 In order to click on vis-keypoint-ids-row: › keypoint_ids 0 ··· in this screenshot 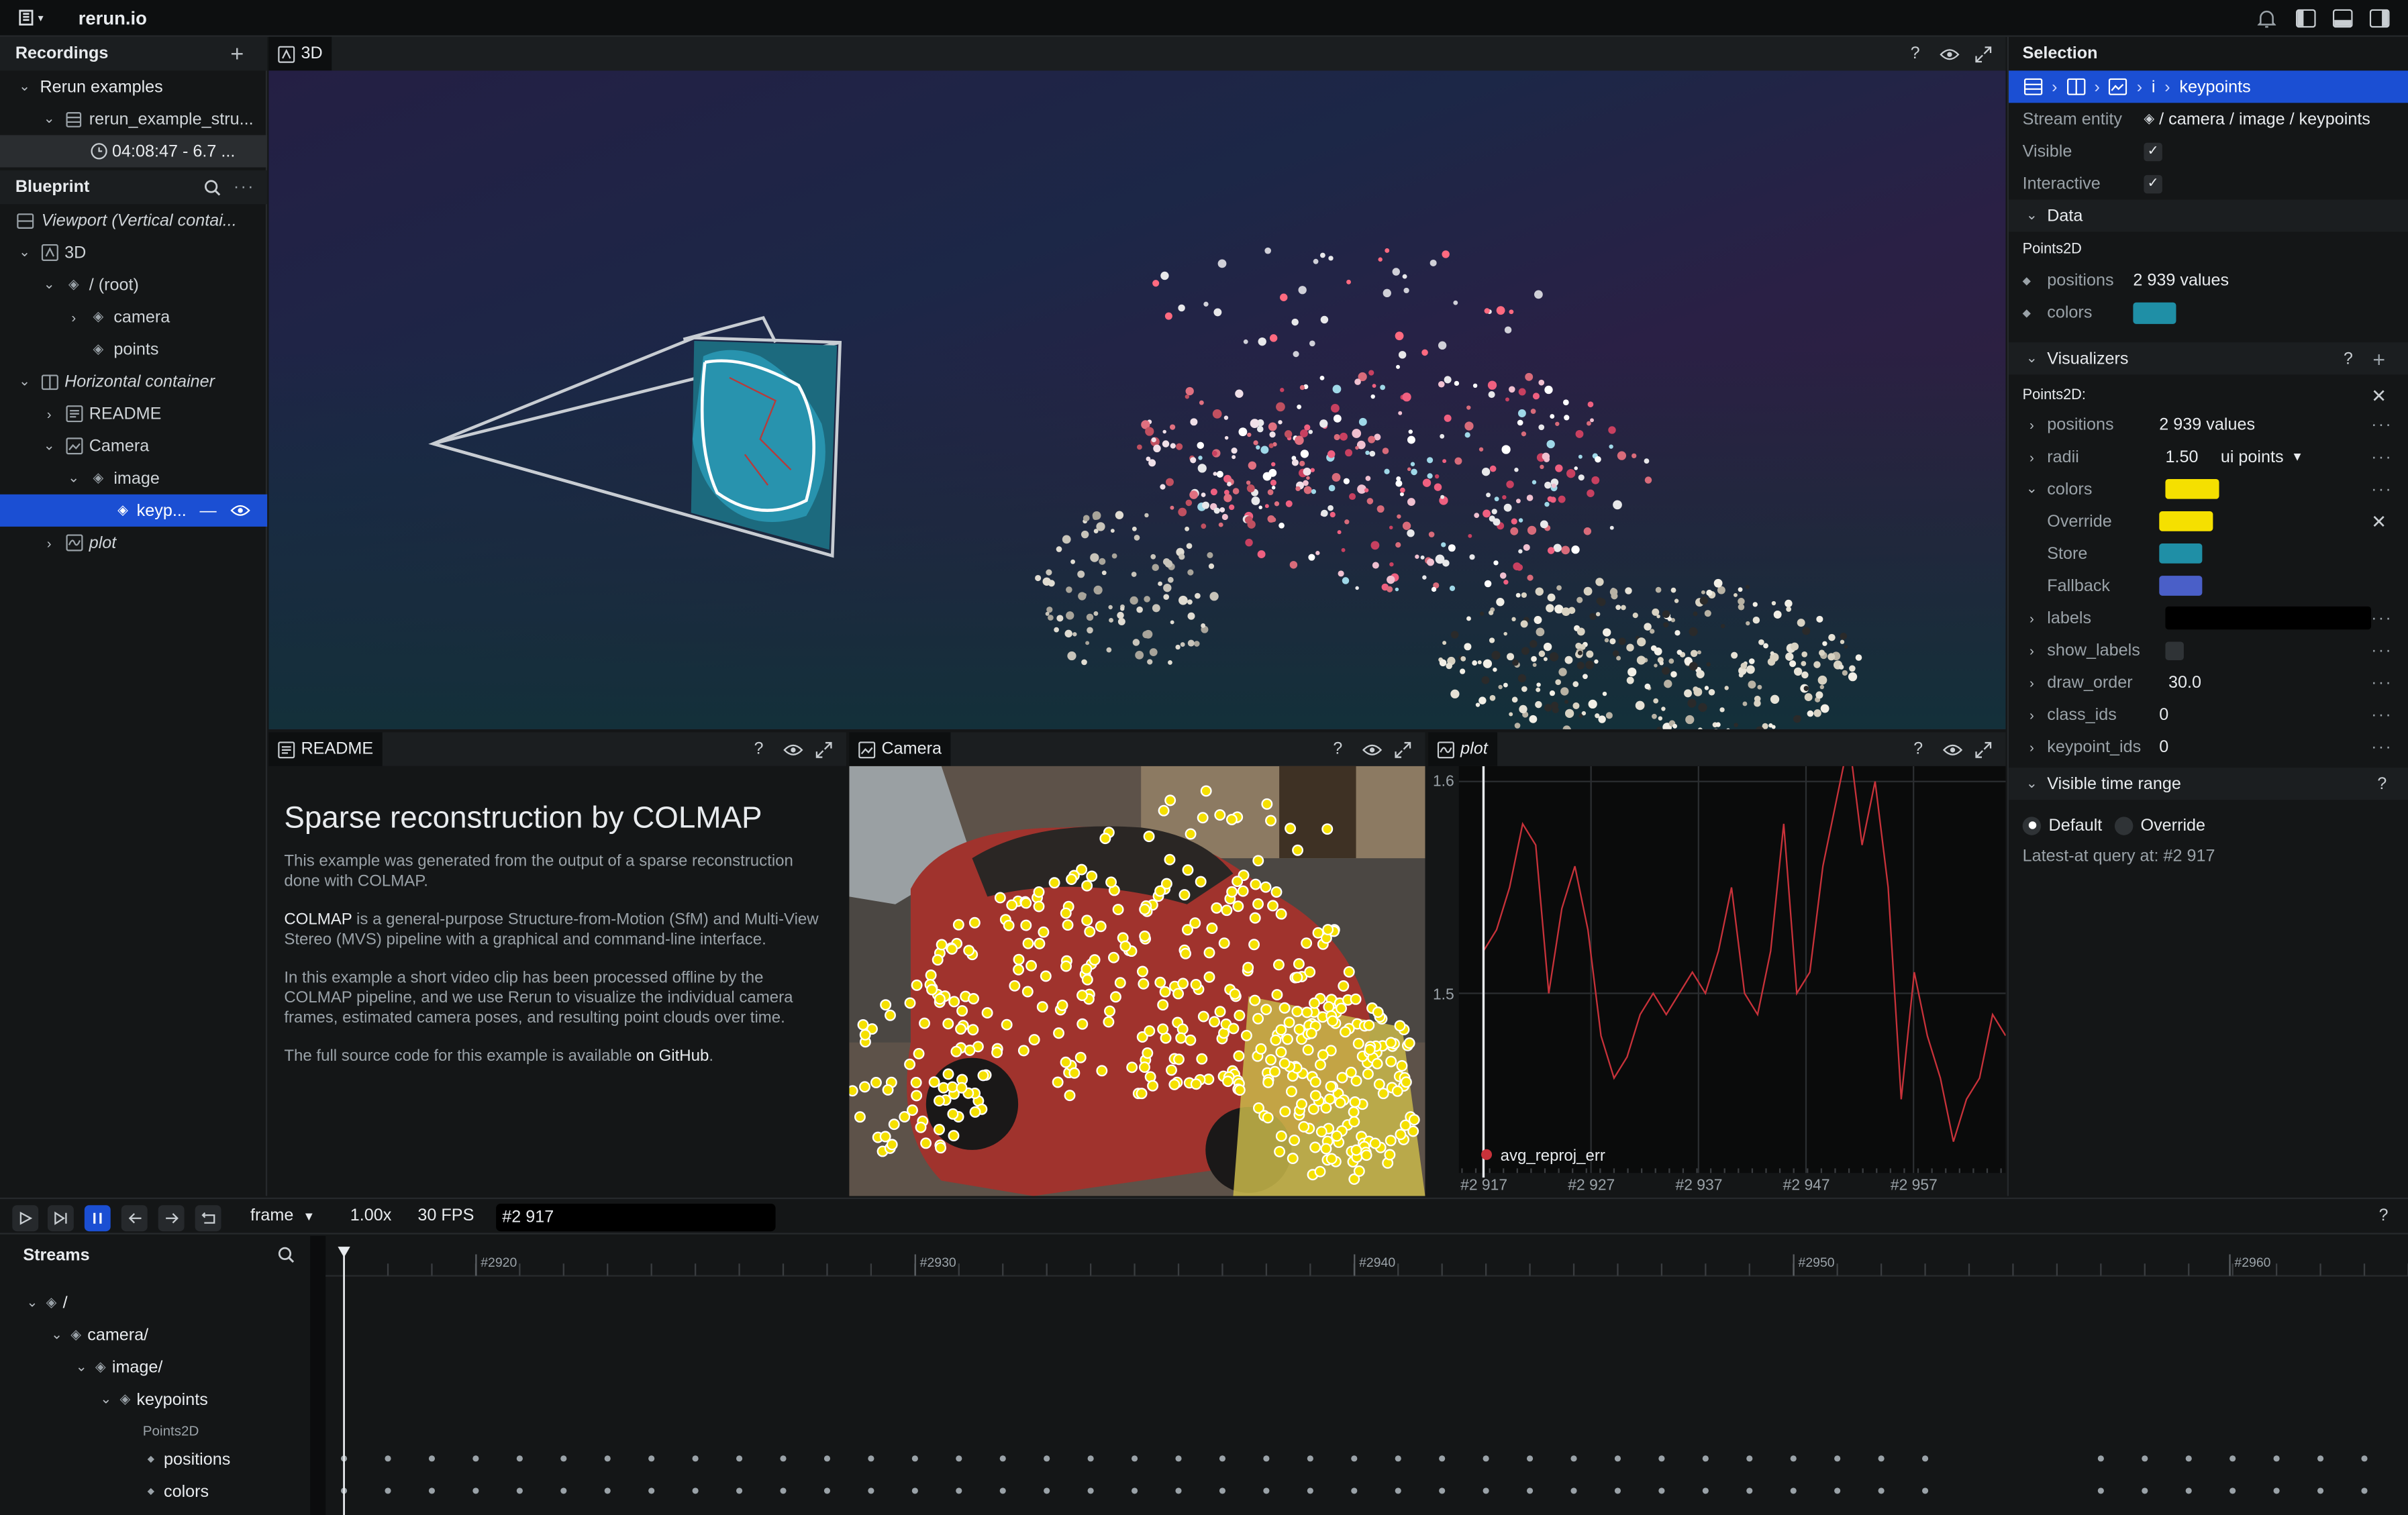, I will do `click(2215, 747)`.